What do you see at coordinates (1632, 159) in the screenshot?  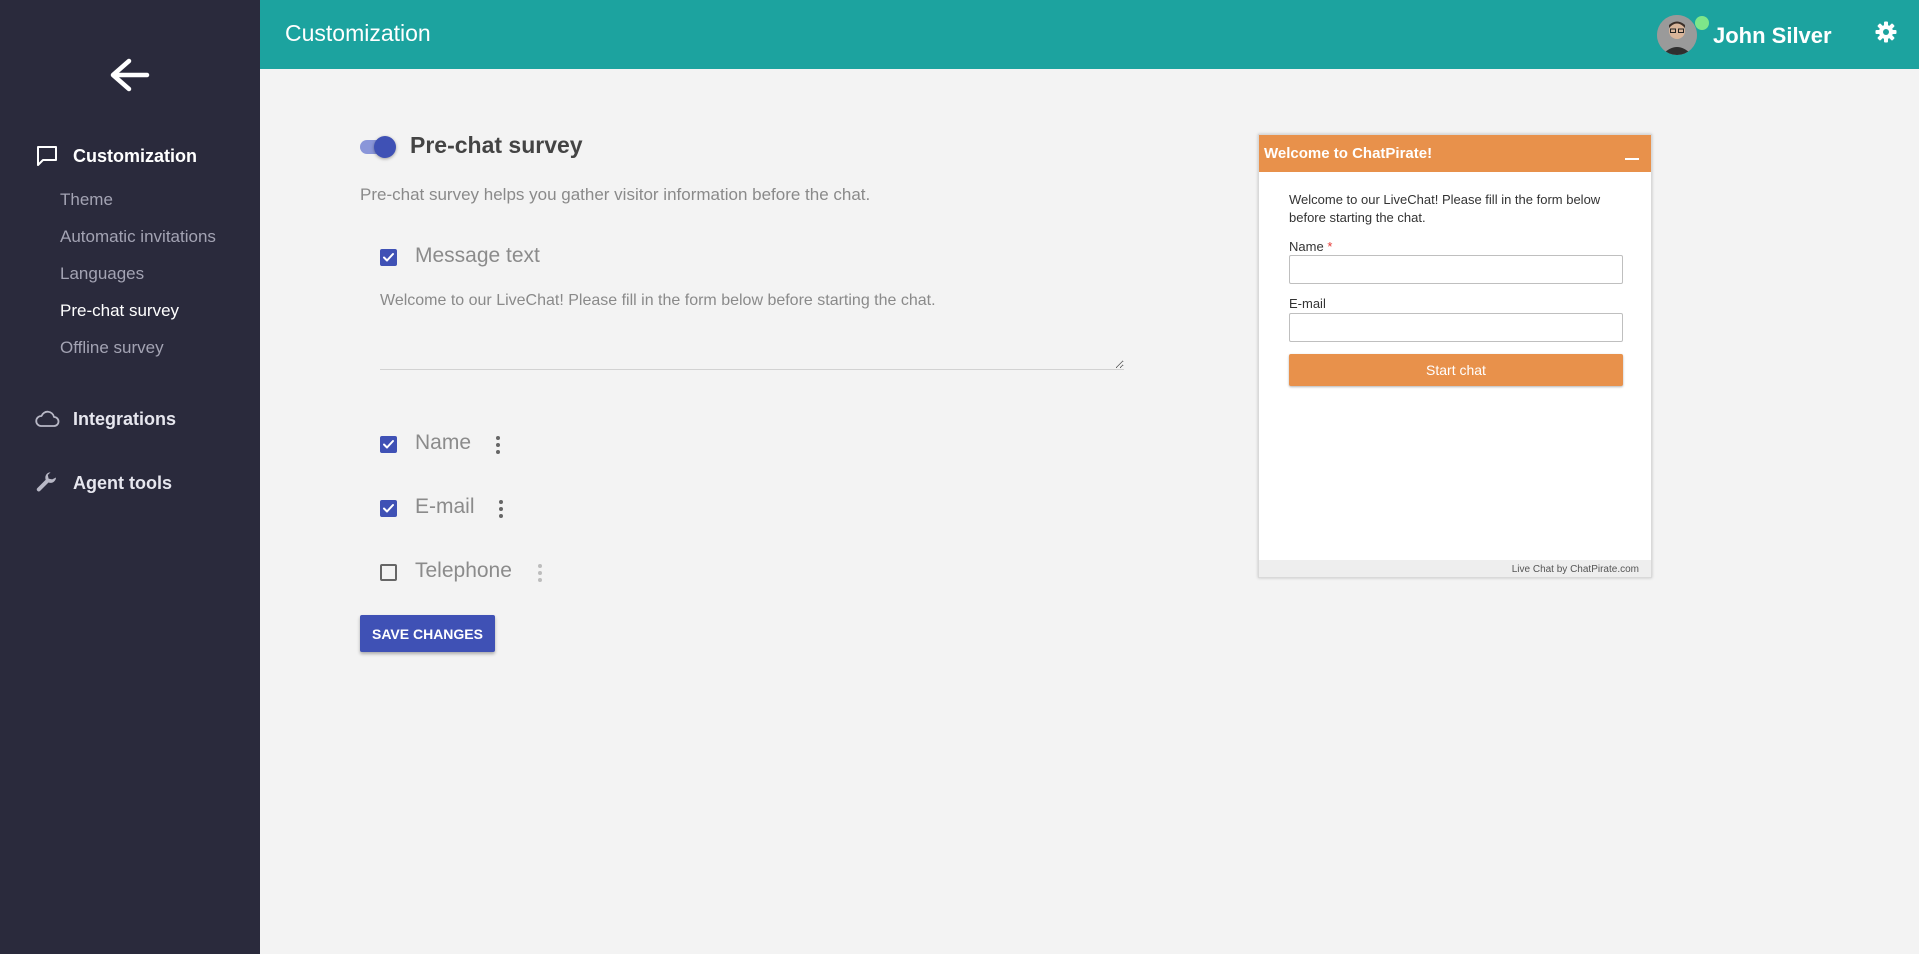 I see `minimize-icon` at bounding box center [1632, 159].